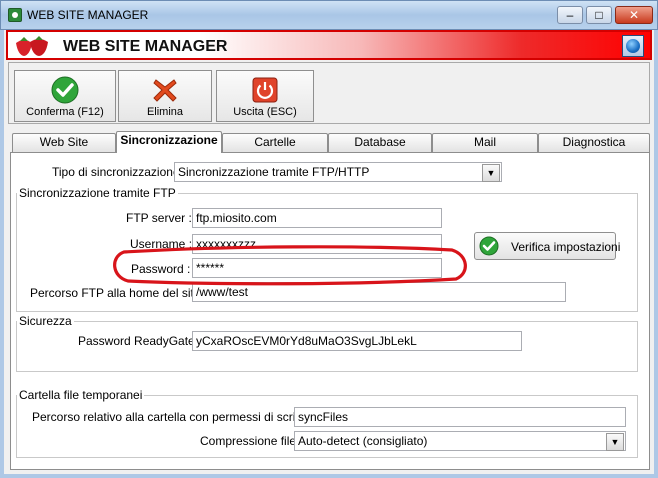 Image resolution: width=658 pixels, height=478 pixels. Describe the element at coordinates (633, 46) in the screenshot. I see `globe-icon` at that location.